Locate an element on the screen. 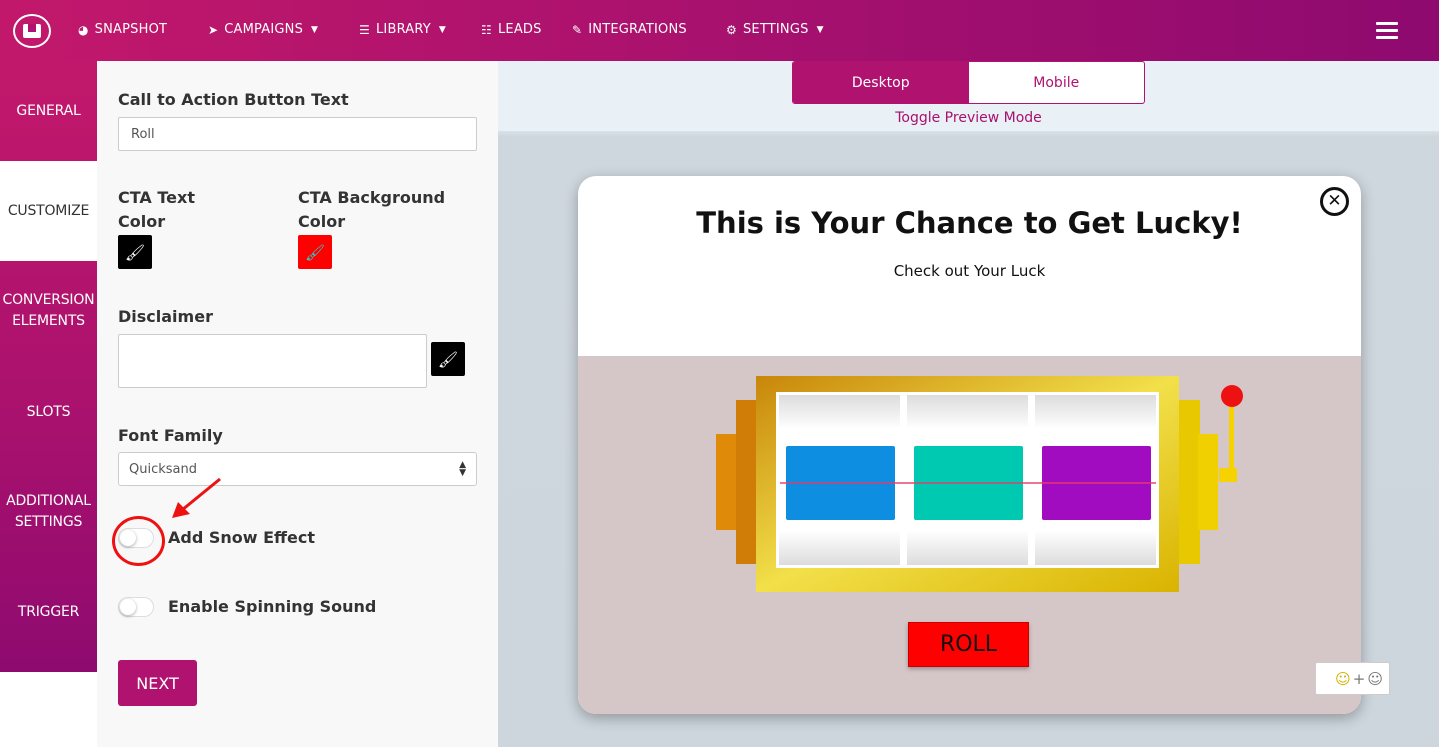 This screenshot has height=747, width=1439. nav-campaigns-label: CAMPAIGNS is located at coordinates (264, 29).